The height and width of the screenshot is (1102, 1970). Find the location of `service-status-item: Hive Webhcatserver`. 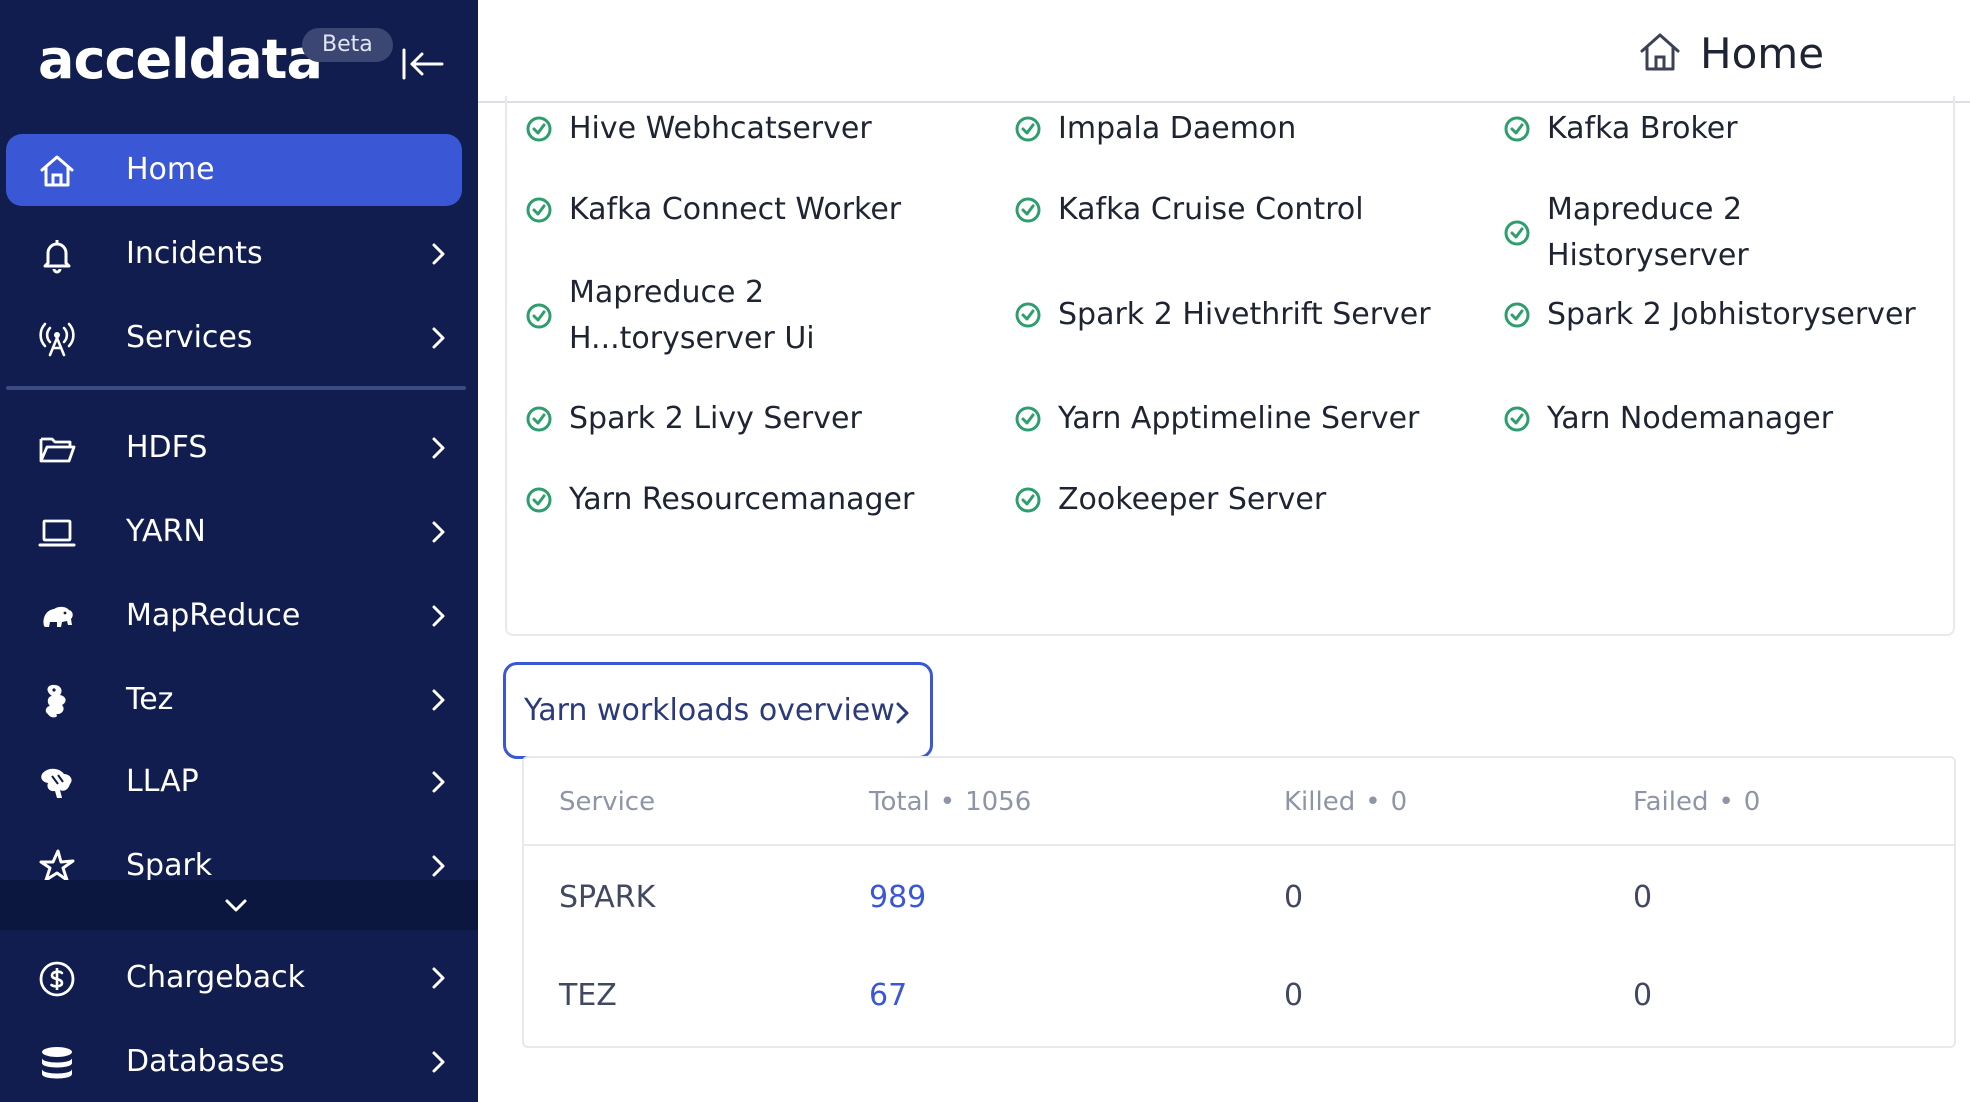

service-status-item: Hive Webhcatserver is located at coordinates (698, 129).